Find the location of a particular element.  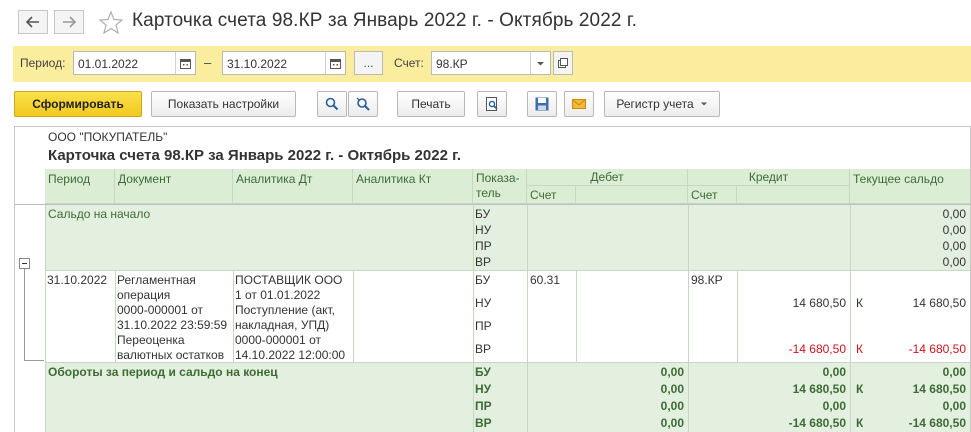

back-button is located at coordinates (33, 22).